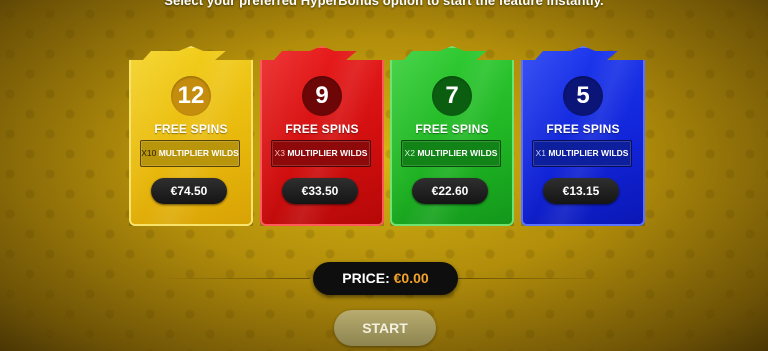 This screenshot has width=768, height=351. What do you see at coordinates (452, 96) in the screenshot?
I see `spins-count-badge: 7` at bounding box center [452, 96].